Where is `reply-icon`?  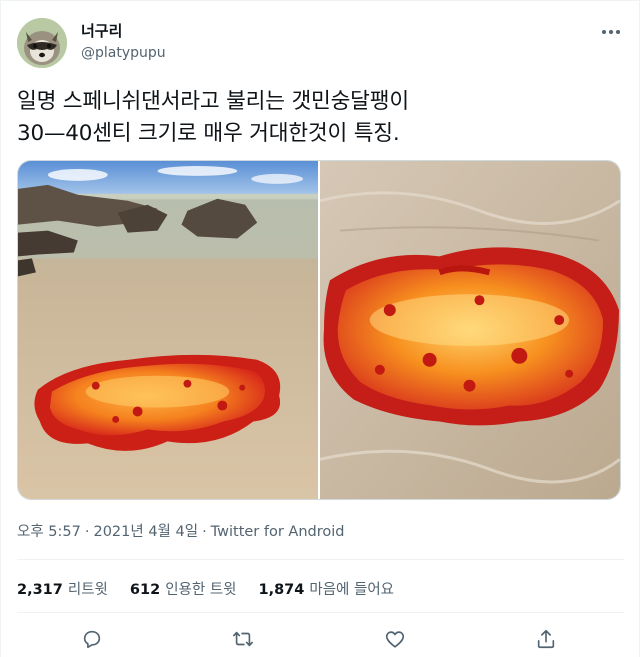
reply-icon is located at coordinates (92, 639).